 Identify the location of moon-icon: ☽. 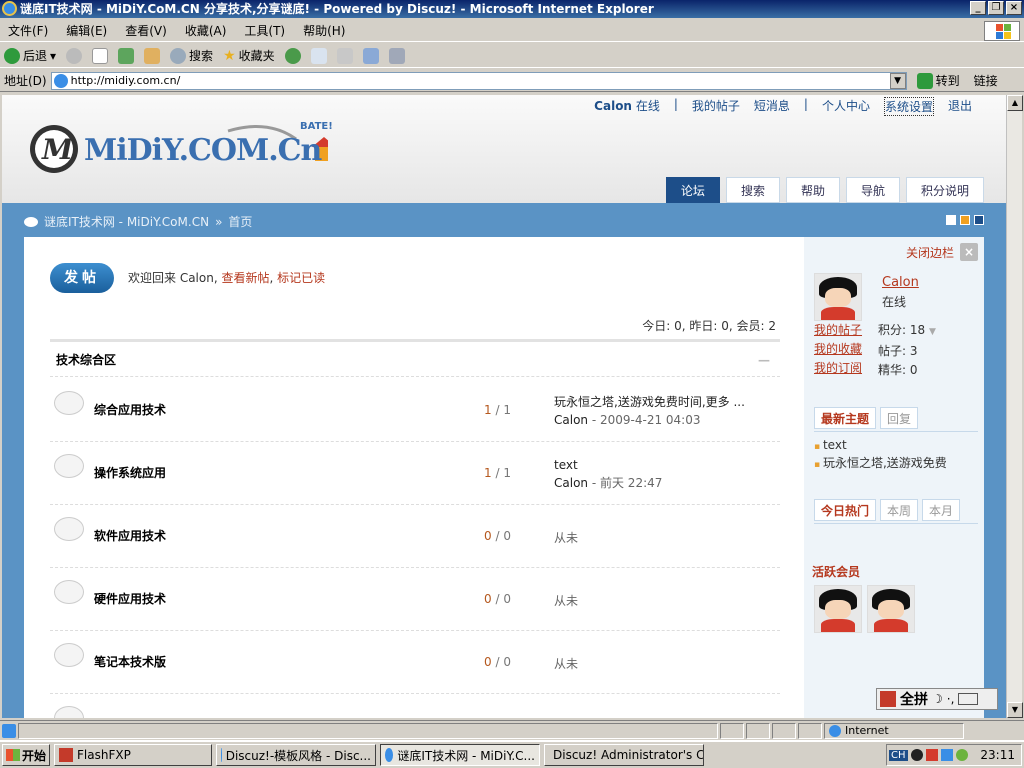
(937, 699).